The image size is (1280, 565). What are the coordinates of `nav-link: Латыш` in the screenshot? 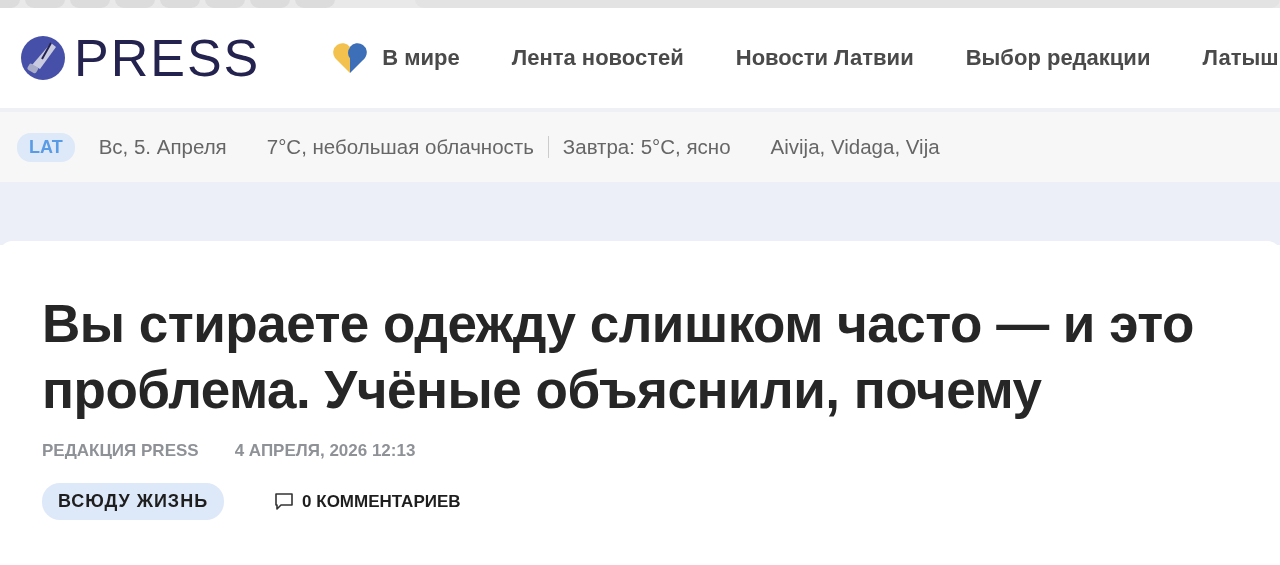 It's located at (1240, 58).